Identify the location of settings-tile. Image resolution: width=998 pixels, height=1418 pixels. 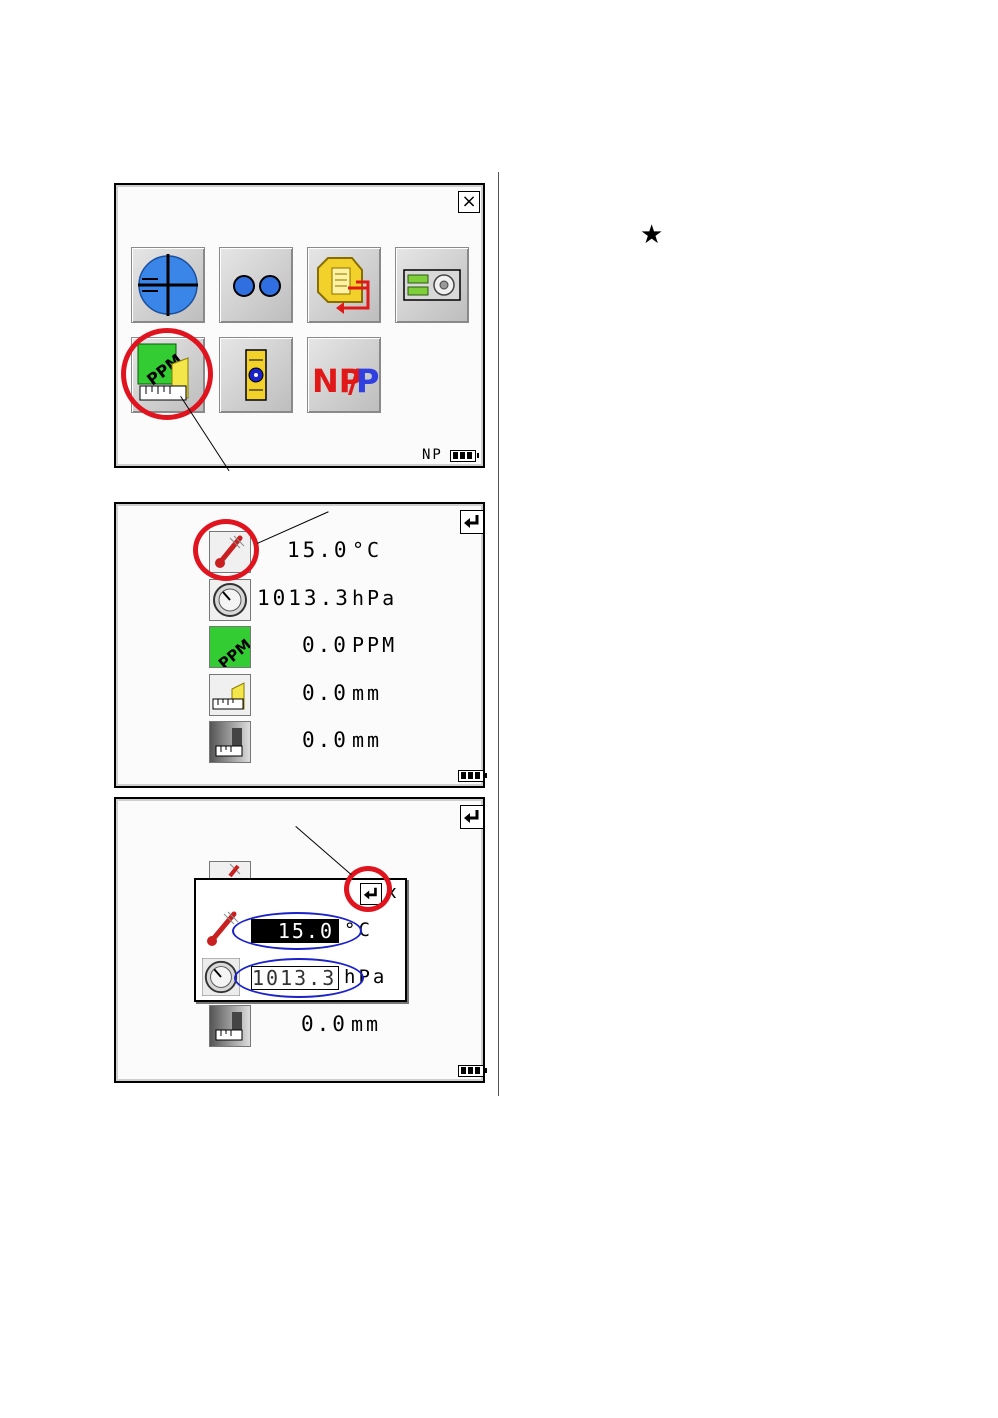
(432, 285).